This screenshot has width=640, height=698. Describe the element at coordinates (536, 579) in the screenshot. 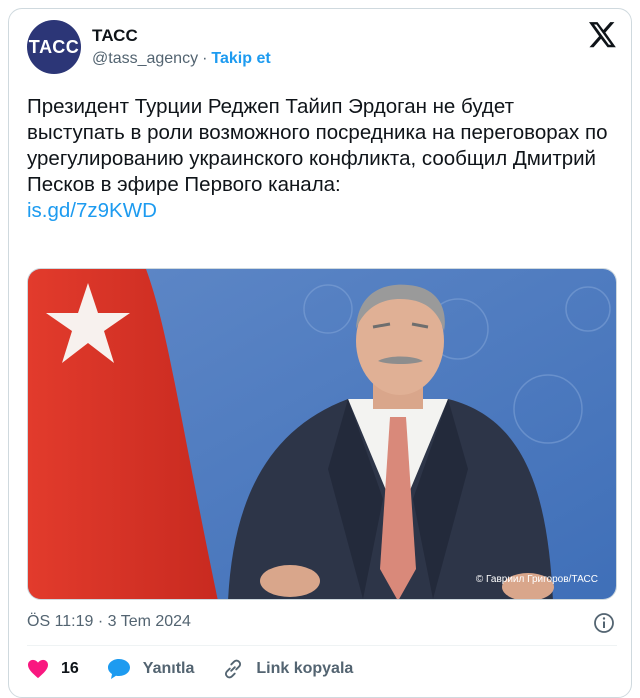

I see `image-credit: © Гавриил Григоров/ТАСС` at that location.